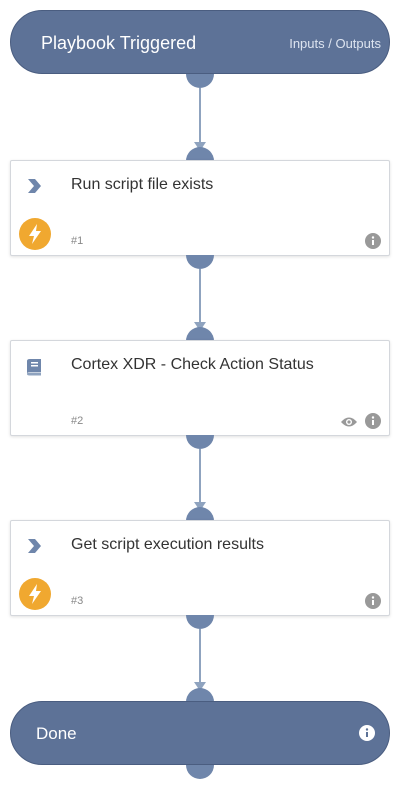 The height and width of the screenshot is (789, 400). I want to click on done-input-port, so click(200, 695).